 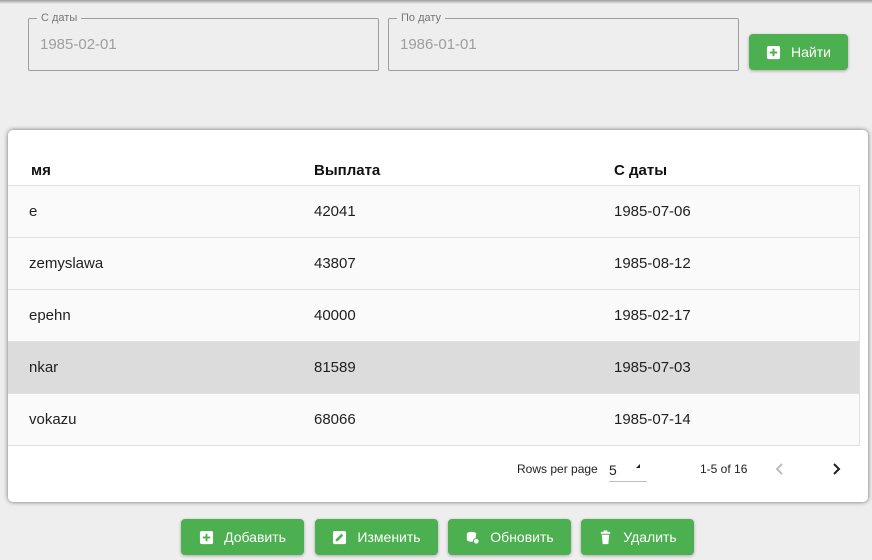 I want to click on cell-payment: 81589, so click(x=335, y=367).